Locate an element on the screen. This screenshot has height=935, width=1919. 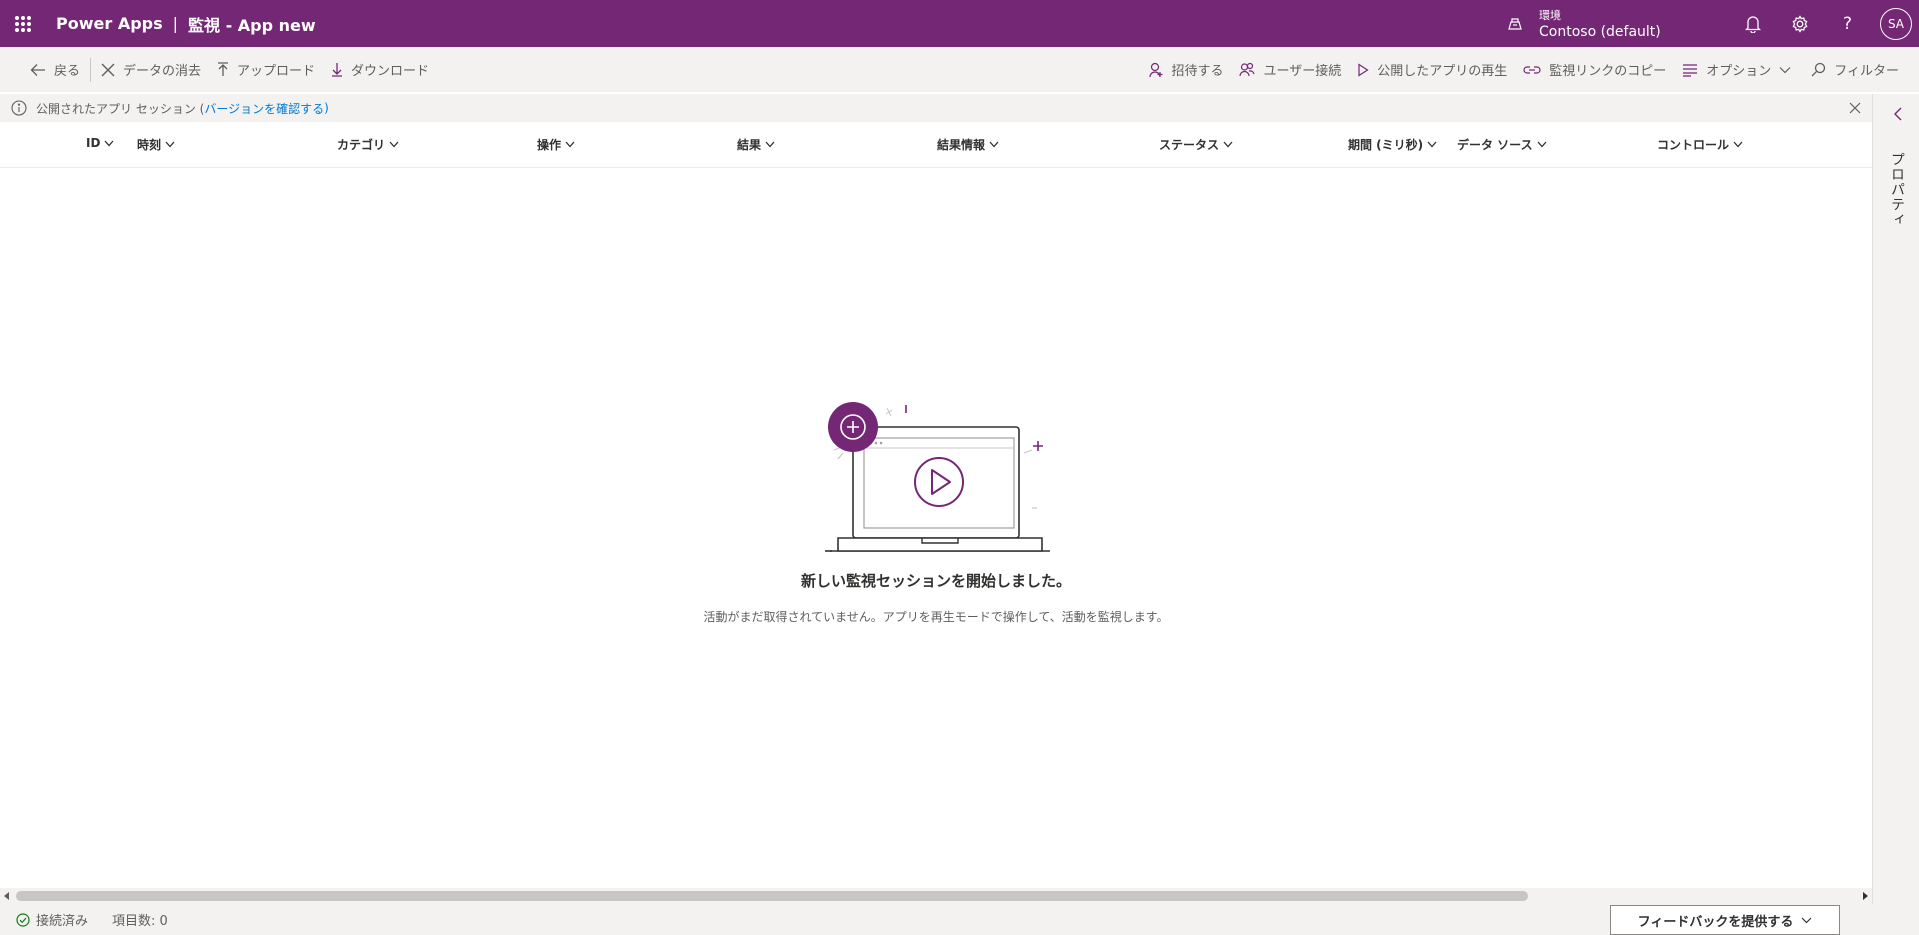
command-divider is located at coordinates (91, 69).